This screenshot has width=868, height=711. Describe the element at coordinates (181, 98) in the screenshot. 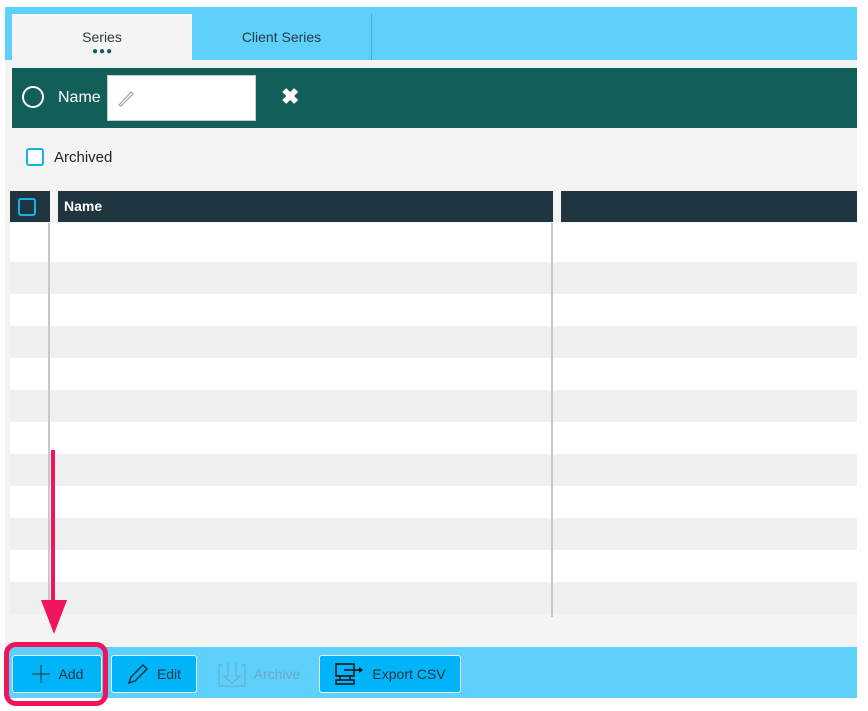

I see `name-filter-input` at that location.